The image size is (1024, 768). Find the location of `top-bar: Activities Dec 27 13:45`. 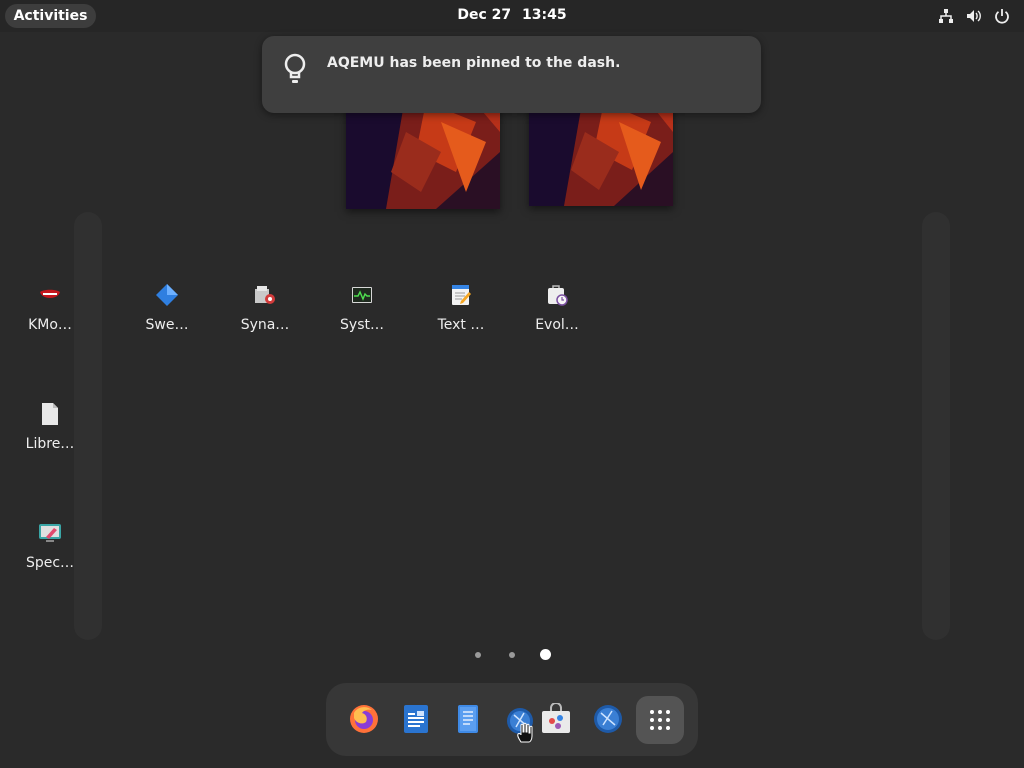

top-bar: Activities Dec 27 13:45 is located at coordinates (512, 16).